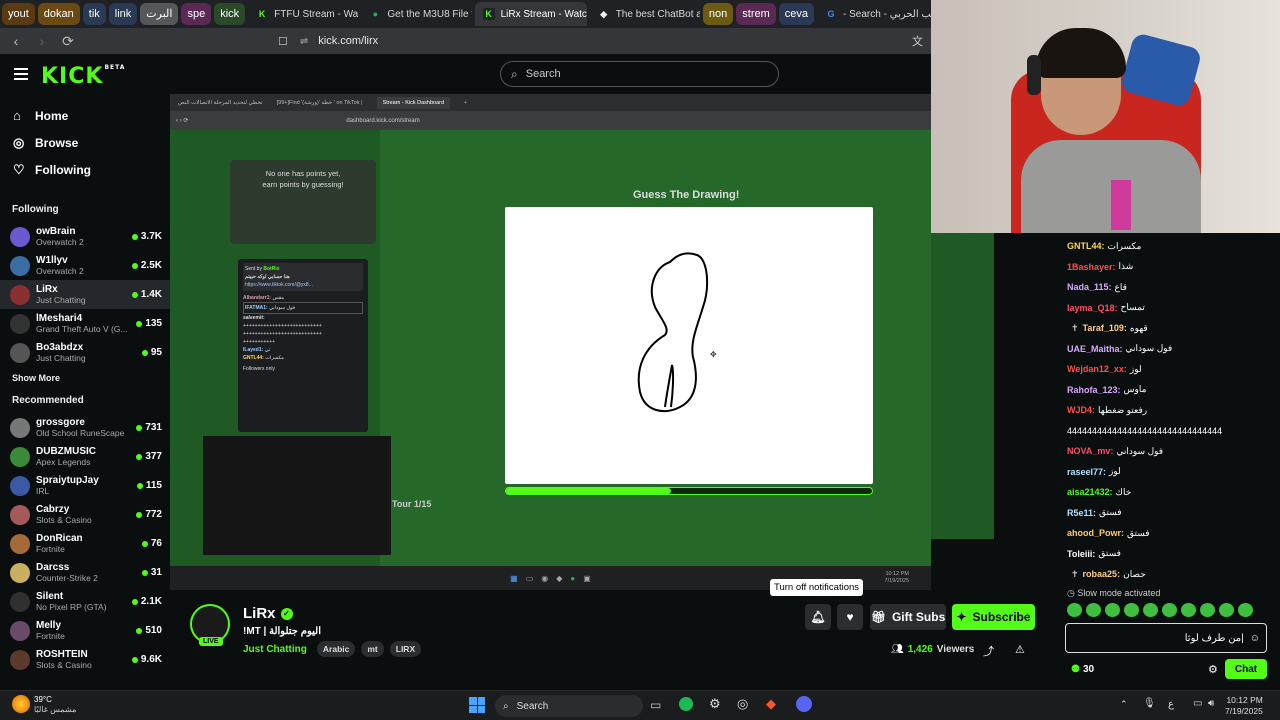 This screenshot has height=720, width=1280. I want to click on tag-mt: mt, so click(372, 649).